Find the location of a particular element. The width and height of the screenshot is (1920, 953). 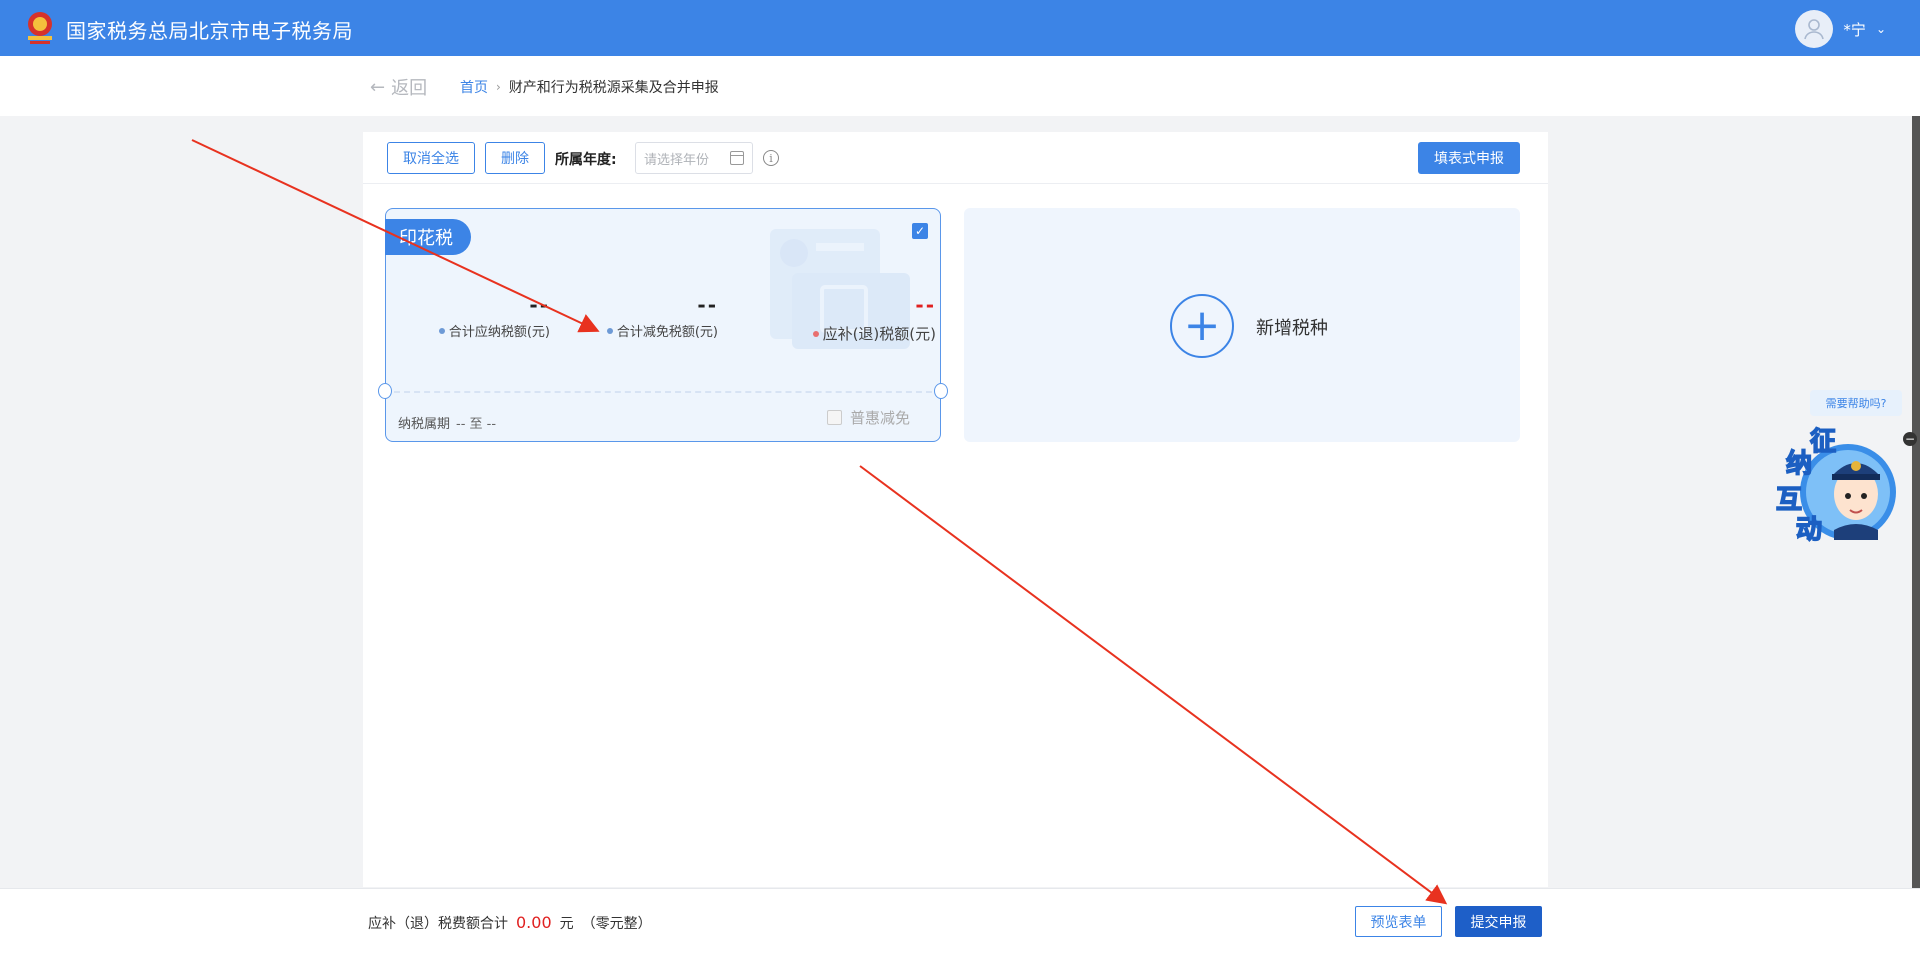

tax-type-tag: 印花税 is located at coordinates (428, 237).